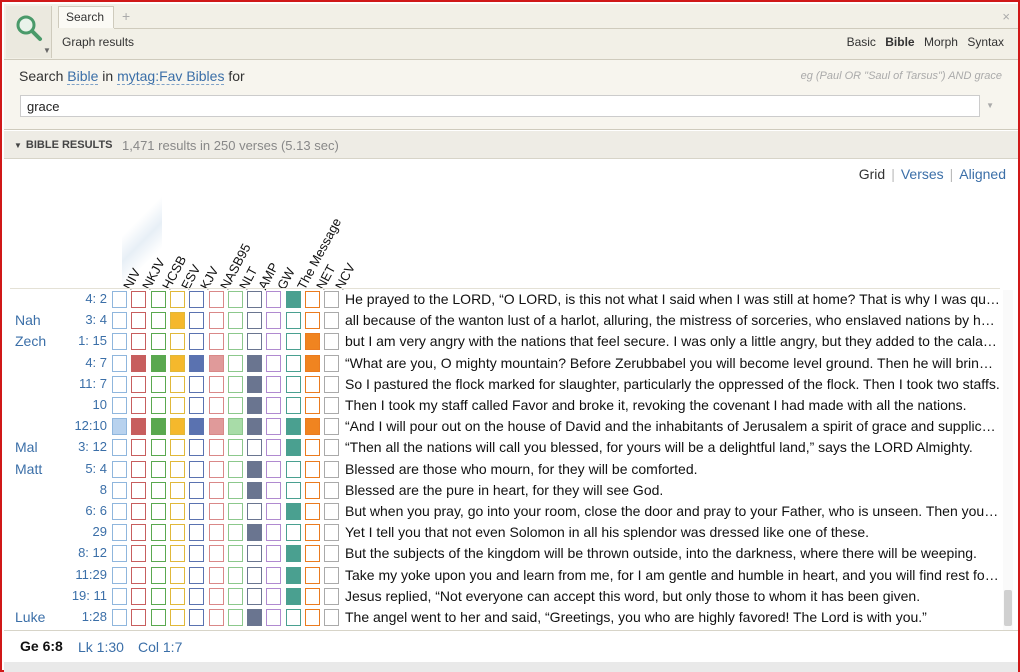 This screenshot has width=1020, height=672. Describe the element at coordinates (174, 272) in the screenshot. I see `column-header: HCSB` at that location.